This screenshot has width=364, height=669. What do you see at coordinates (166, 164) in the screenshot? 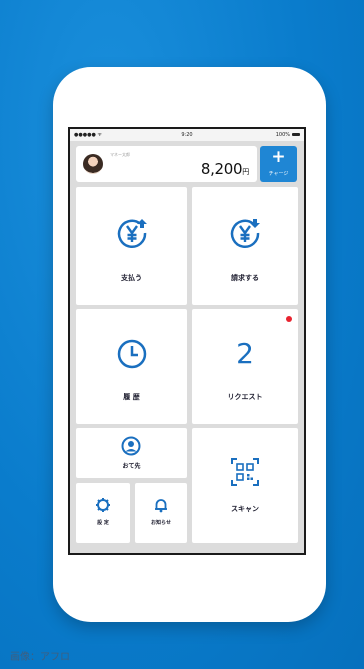
I see `balance-card: マネー太郎 8,200円` at bounding box center [166, 164].